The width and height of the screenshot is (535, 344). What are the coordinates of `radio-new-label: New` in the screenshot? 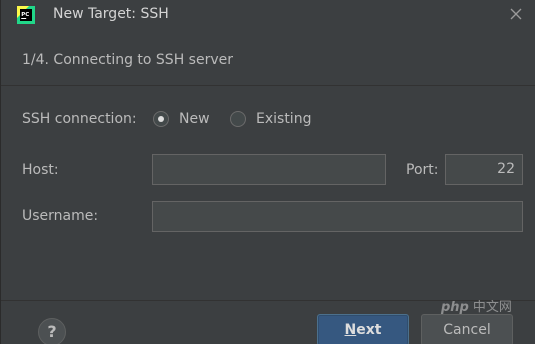 It's located at (194, 119).